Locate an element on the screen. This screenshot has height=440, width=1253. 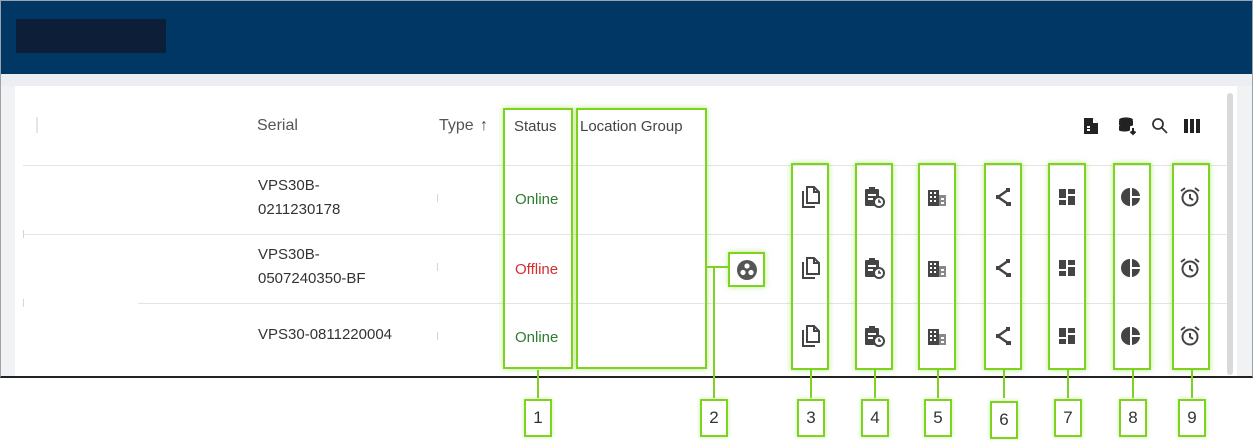
location-group-button is located at coordinates (746, 269).